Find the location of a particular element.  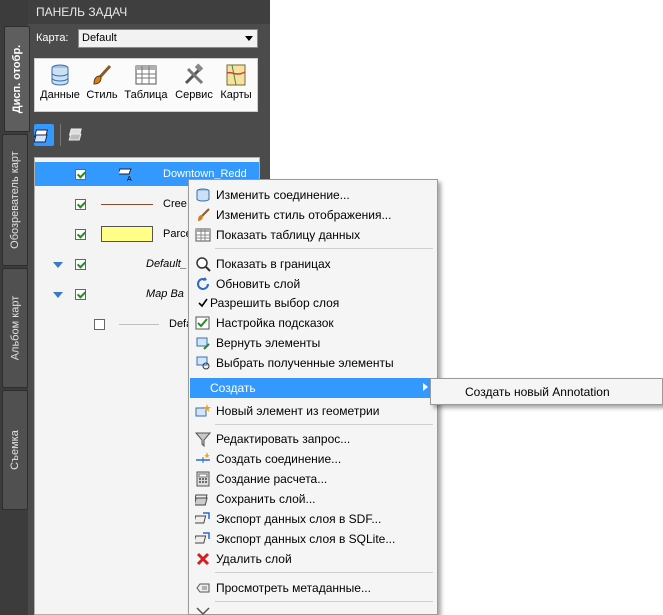

menu-item-label: Разрешить выбор слоя is located at coordinates (275, 303).